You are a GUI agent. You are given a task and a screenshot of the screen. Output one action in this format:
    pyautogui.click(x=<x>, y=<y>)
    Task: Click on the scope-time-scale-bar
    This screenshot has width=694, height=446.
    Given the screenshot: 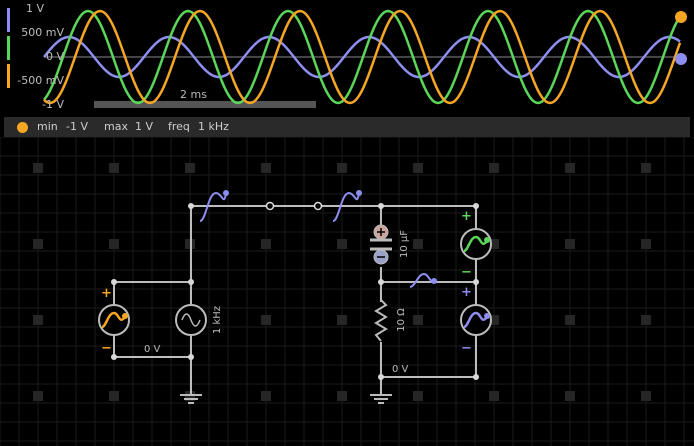 What is the action you would take?
    pyautogui.click(x=205, y=104)
    